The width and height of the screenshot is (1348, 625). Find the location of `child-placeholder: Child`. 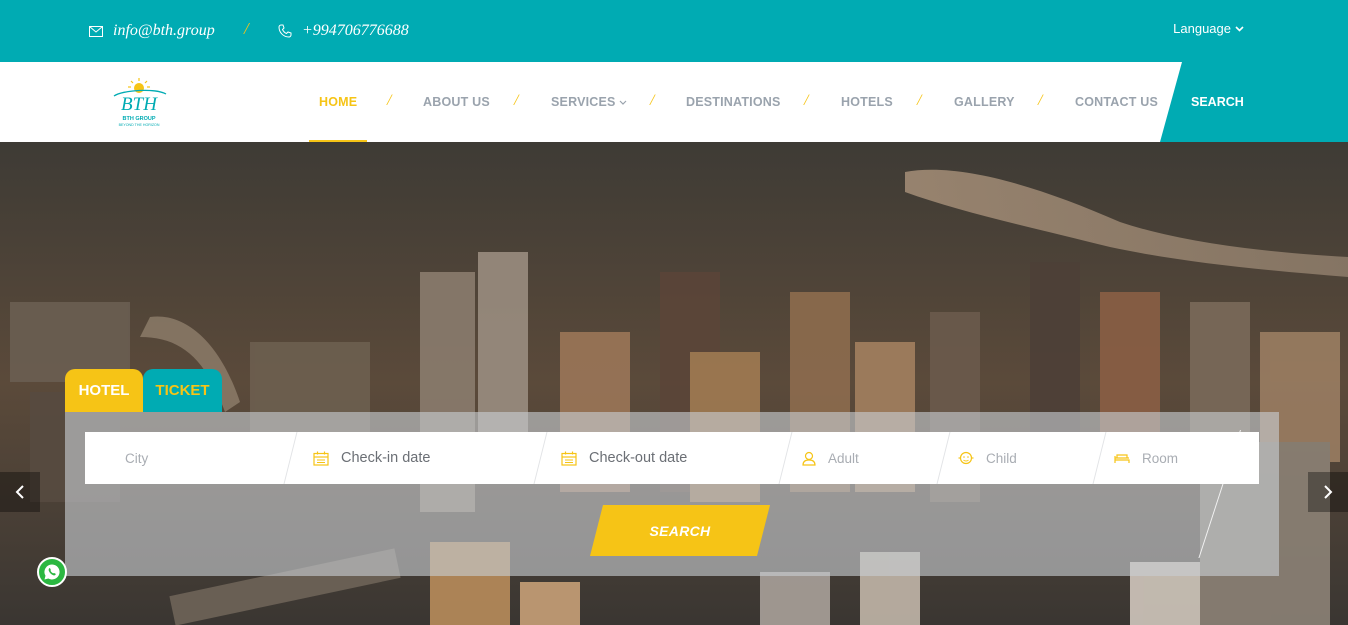

child-placeholder: Child is located at coordinates (1001, 458).